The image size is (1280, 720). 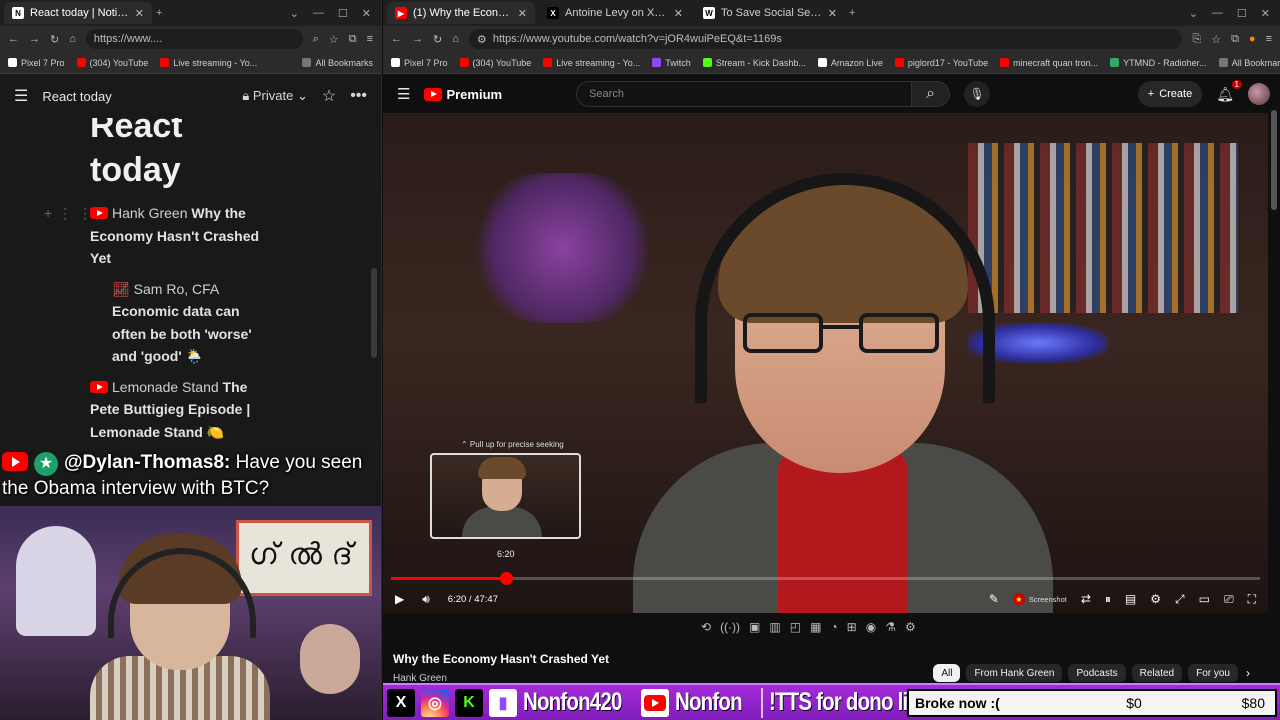 I want to click on chip-for-you: For you, so click(x=1213, y=673).